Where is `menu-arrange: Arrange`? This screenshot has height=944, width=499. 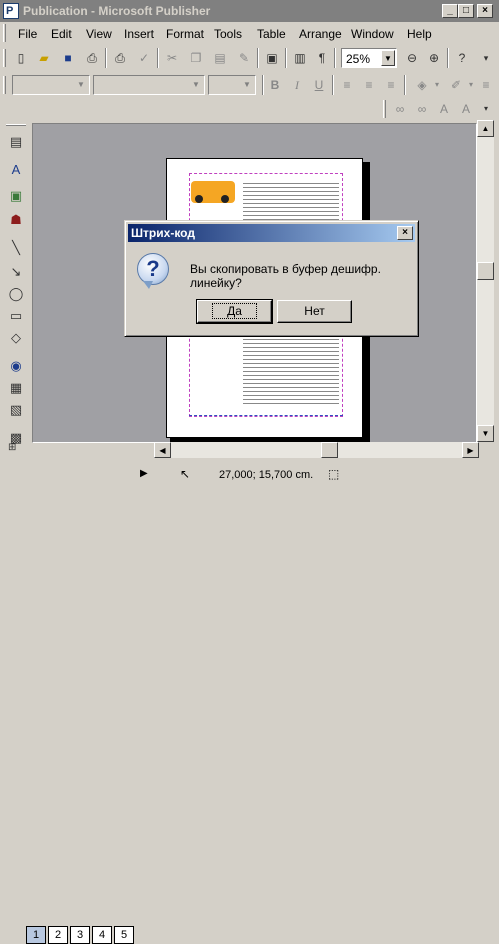
menu-arrange: Arrange is located at coordinates (320, 34).